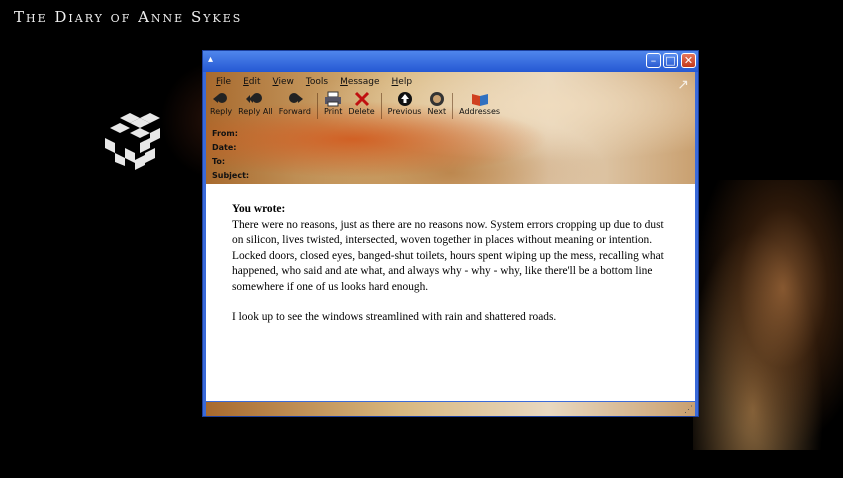  I want to click on menu-view: View, so click(283, 82).